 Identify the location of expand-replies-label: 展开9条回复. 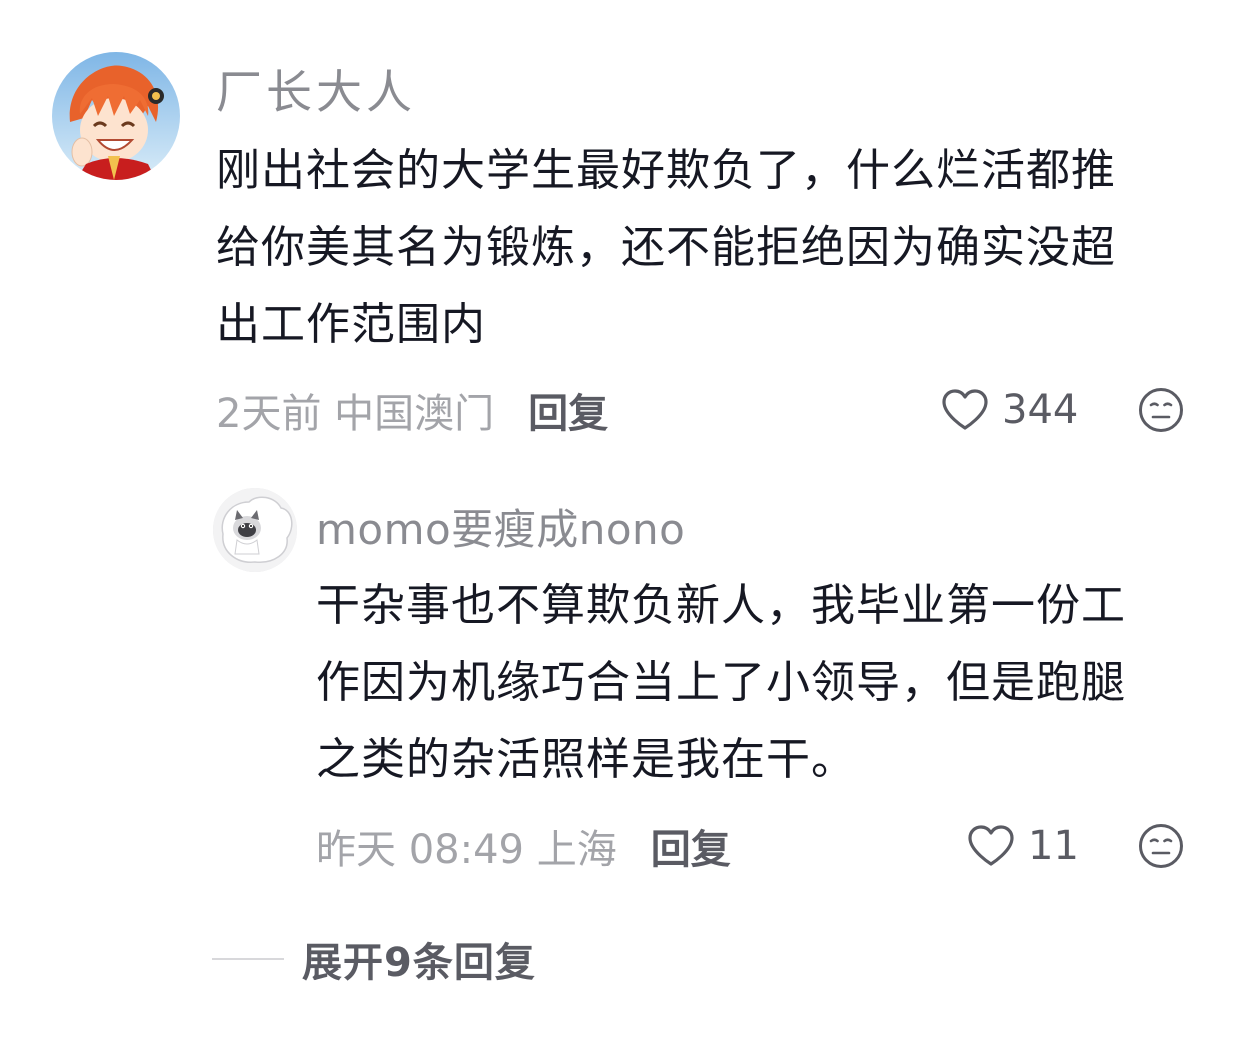
(419, 963).